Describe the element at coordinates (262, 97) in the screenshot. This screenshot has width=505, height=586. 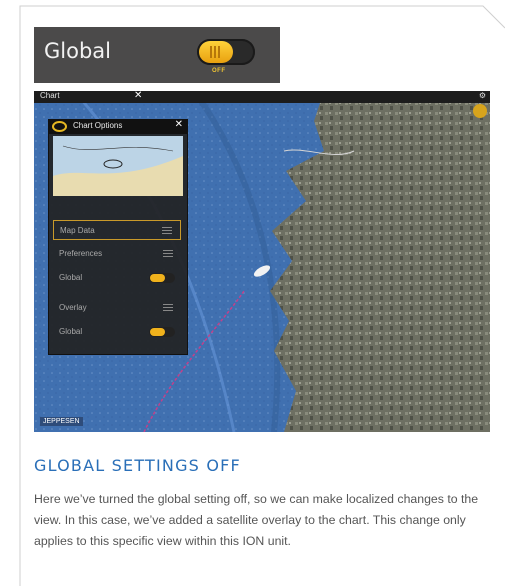
I see `screen-title-bar: Chart ✕ ⚙` at that location.